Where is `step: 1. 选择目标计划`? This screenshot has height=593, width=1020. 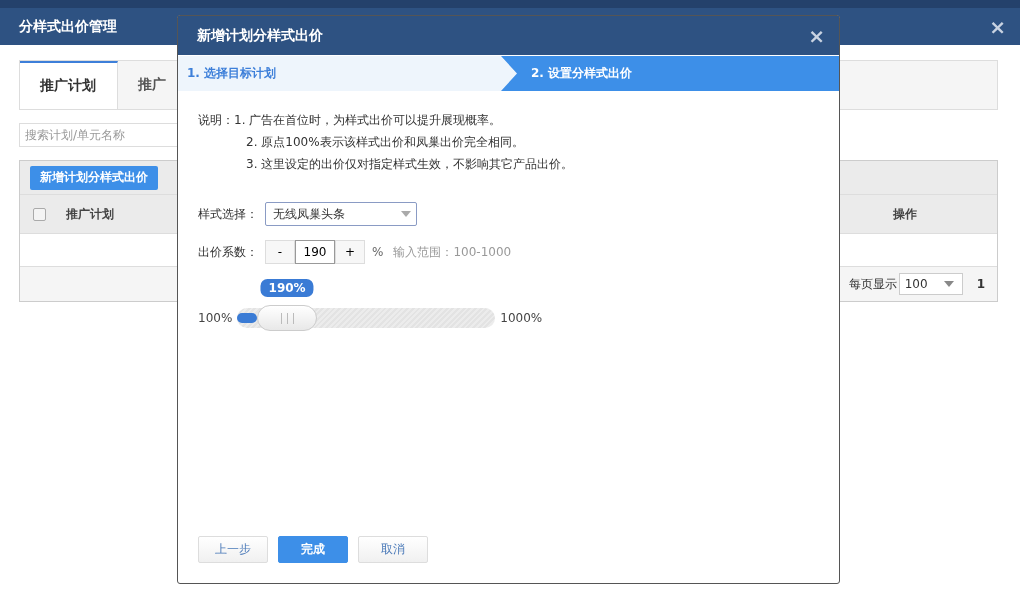 step: 1. 选择目标计划 is located at coordinates (339, 73).